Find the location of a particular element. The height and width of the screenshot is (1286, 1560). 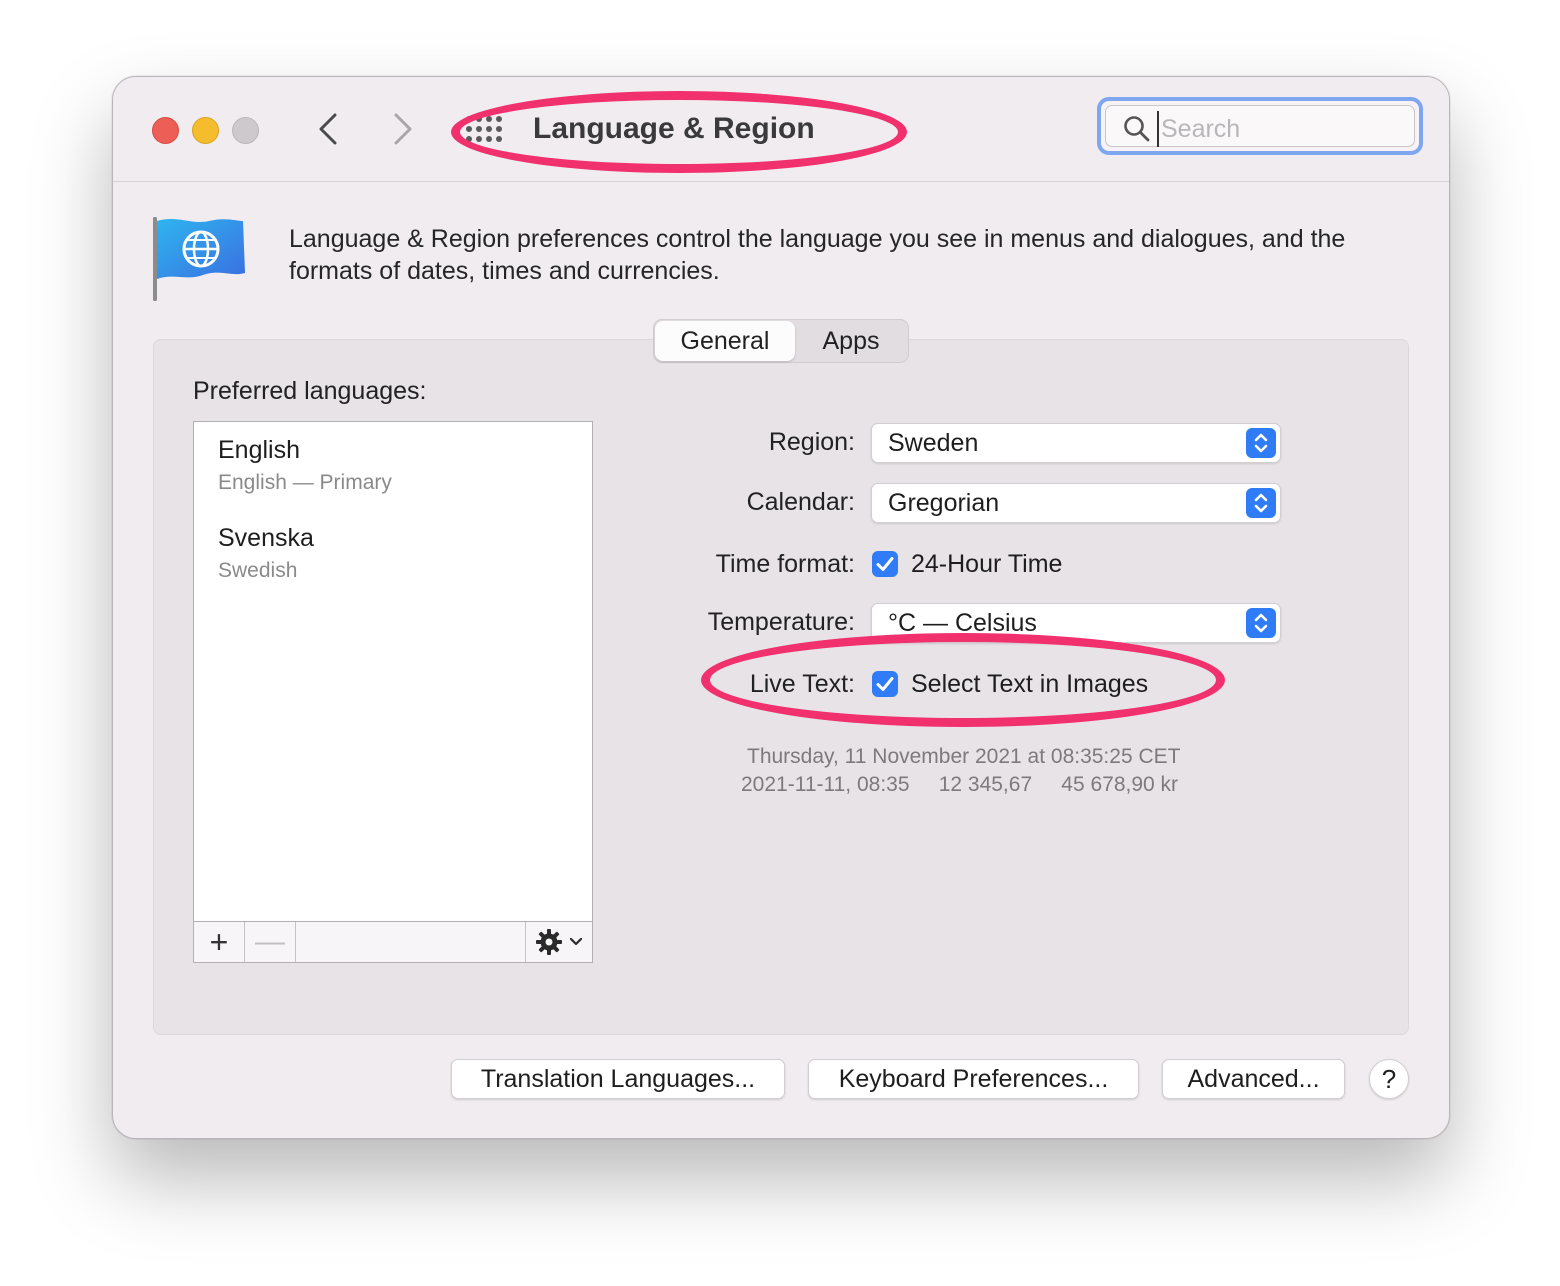

live-text-label: Live Text: is located at coordinates (802, 684).